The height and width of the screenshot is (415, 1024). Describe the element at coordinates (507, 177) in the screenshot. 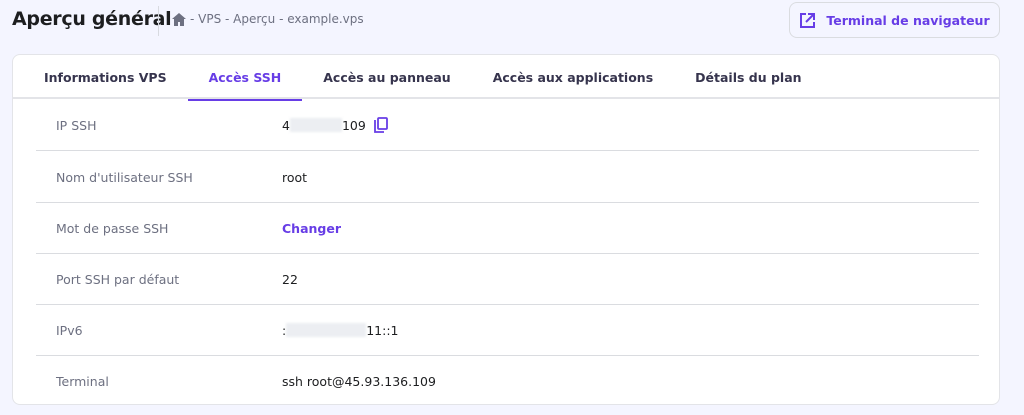

I see `row-ssh-username: Nom d'utilisateur SSH root` at that location.